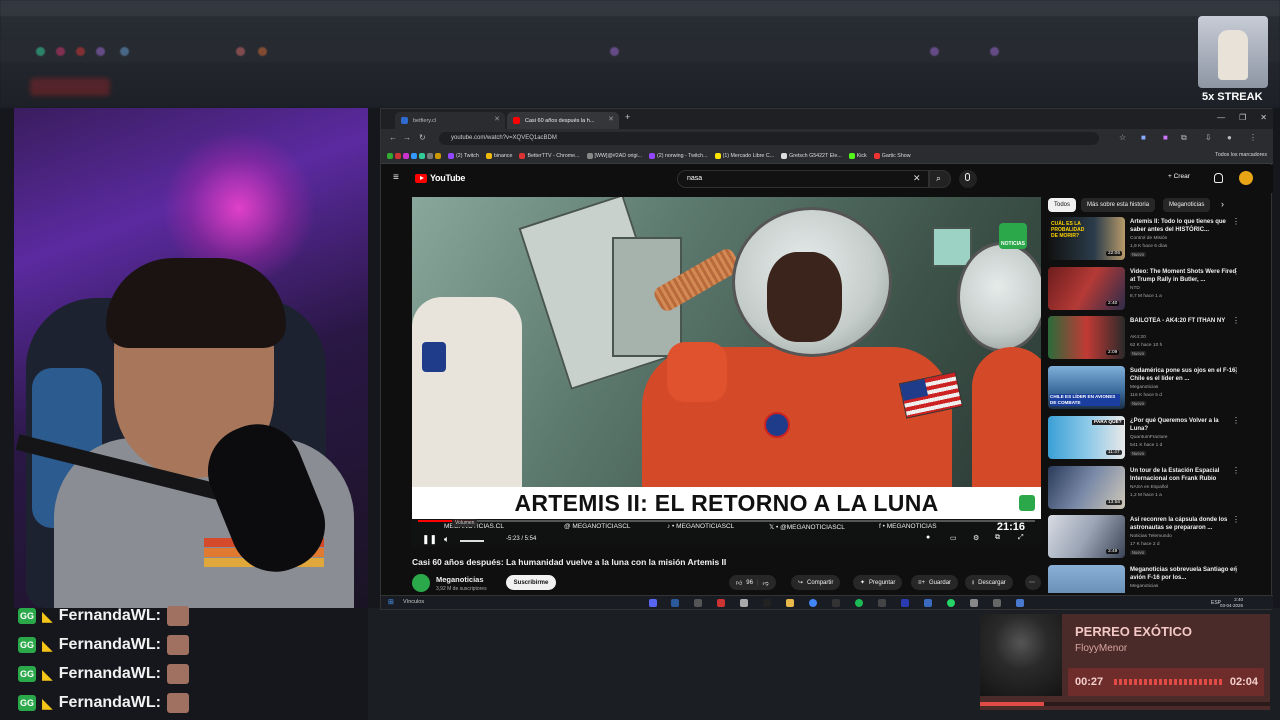 This screenshot has width=1280, height=720. Describe the element at coordinates (429, 539) in the screenshot. I see `pause-icon: ❚❚` at that location.